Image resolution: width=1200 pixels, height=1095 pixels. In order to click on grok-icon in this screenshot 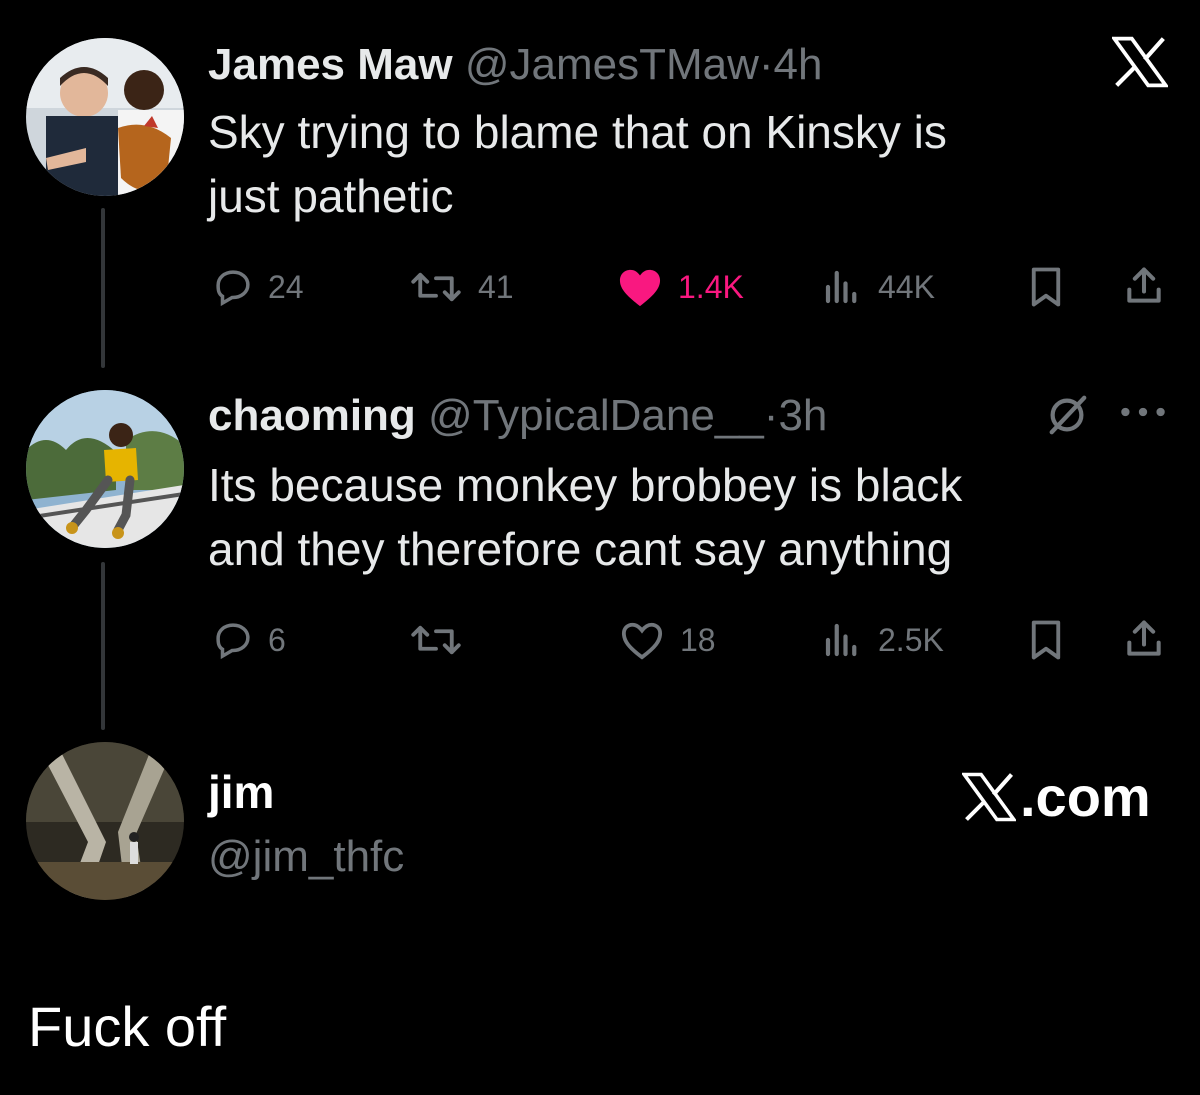, I will do `click(1068, 415)`.